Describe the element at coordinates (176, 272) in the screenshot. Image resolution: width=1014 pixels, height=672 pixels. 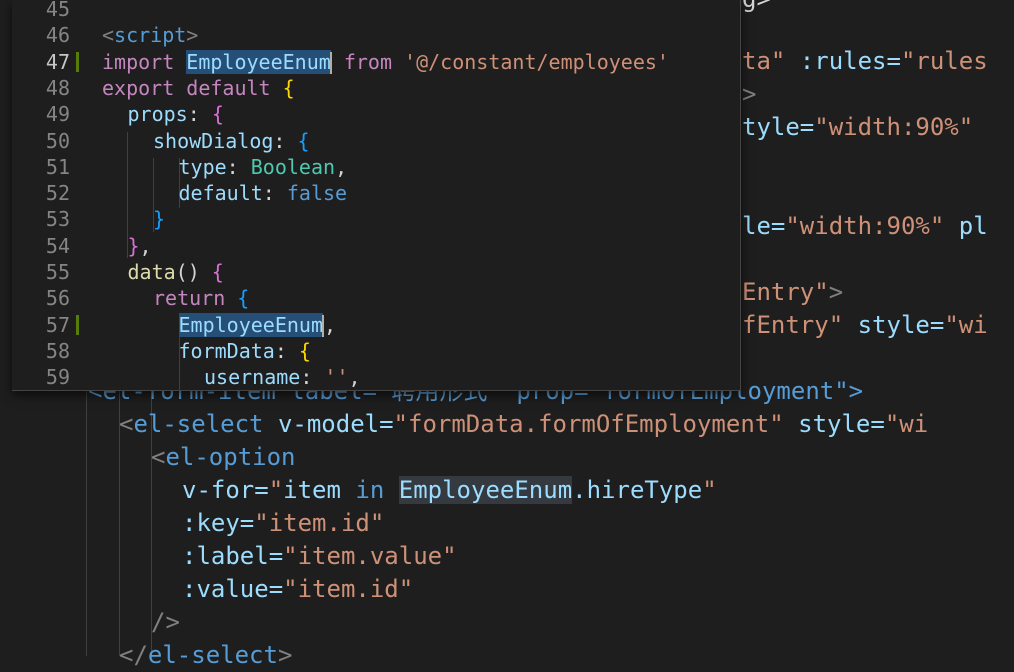
I see `code-content: data() {` at that location.